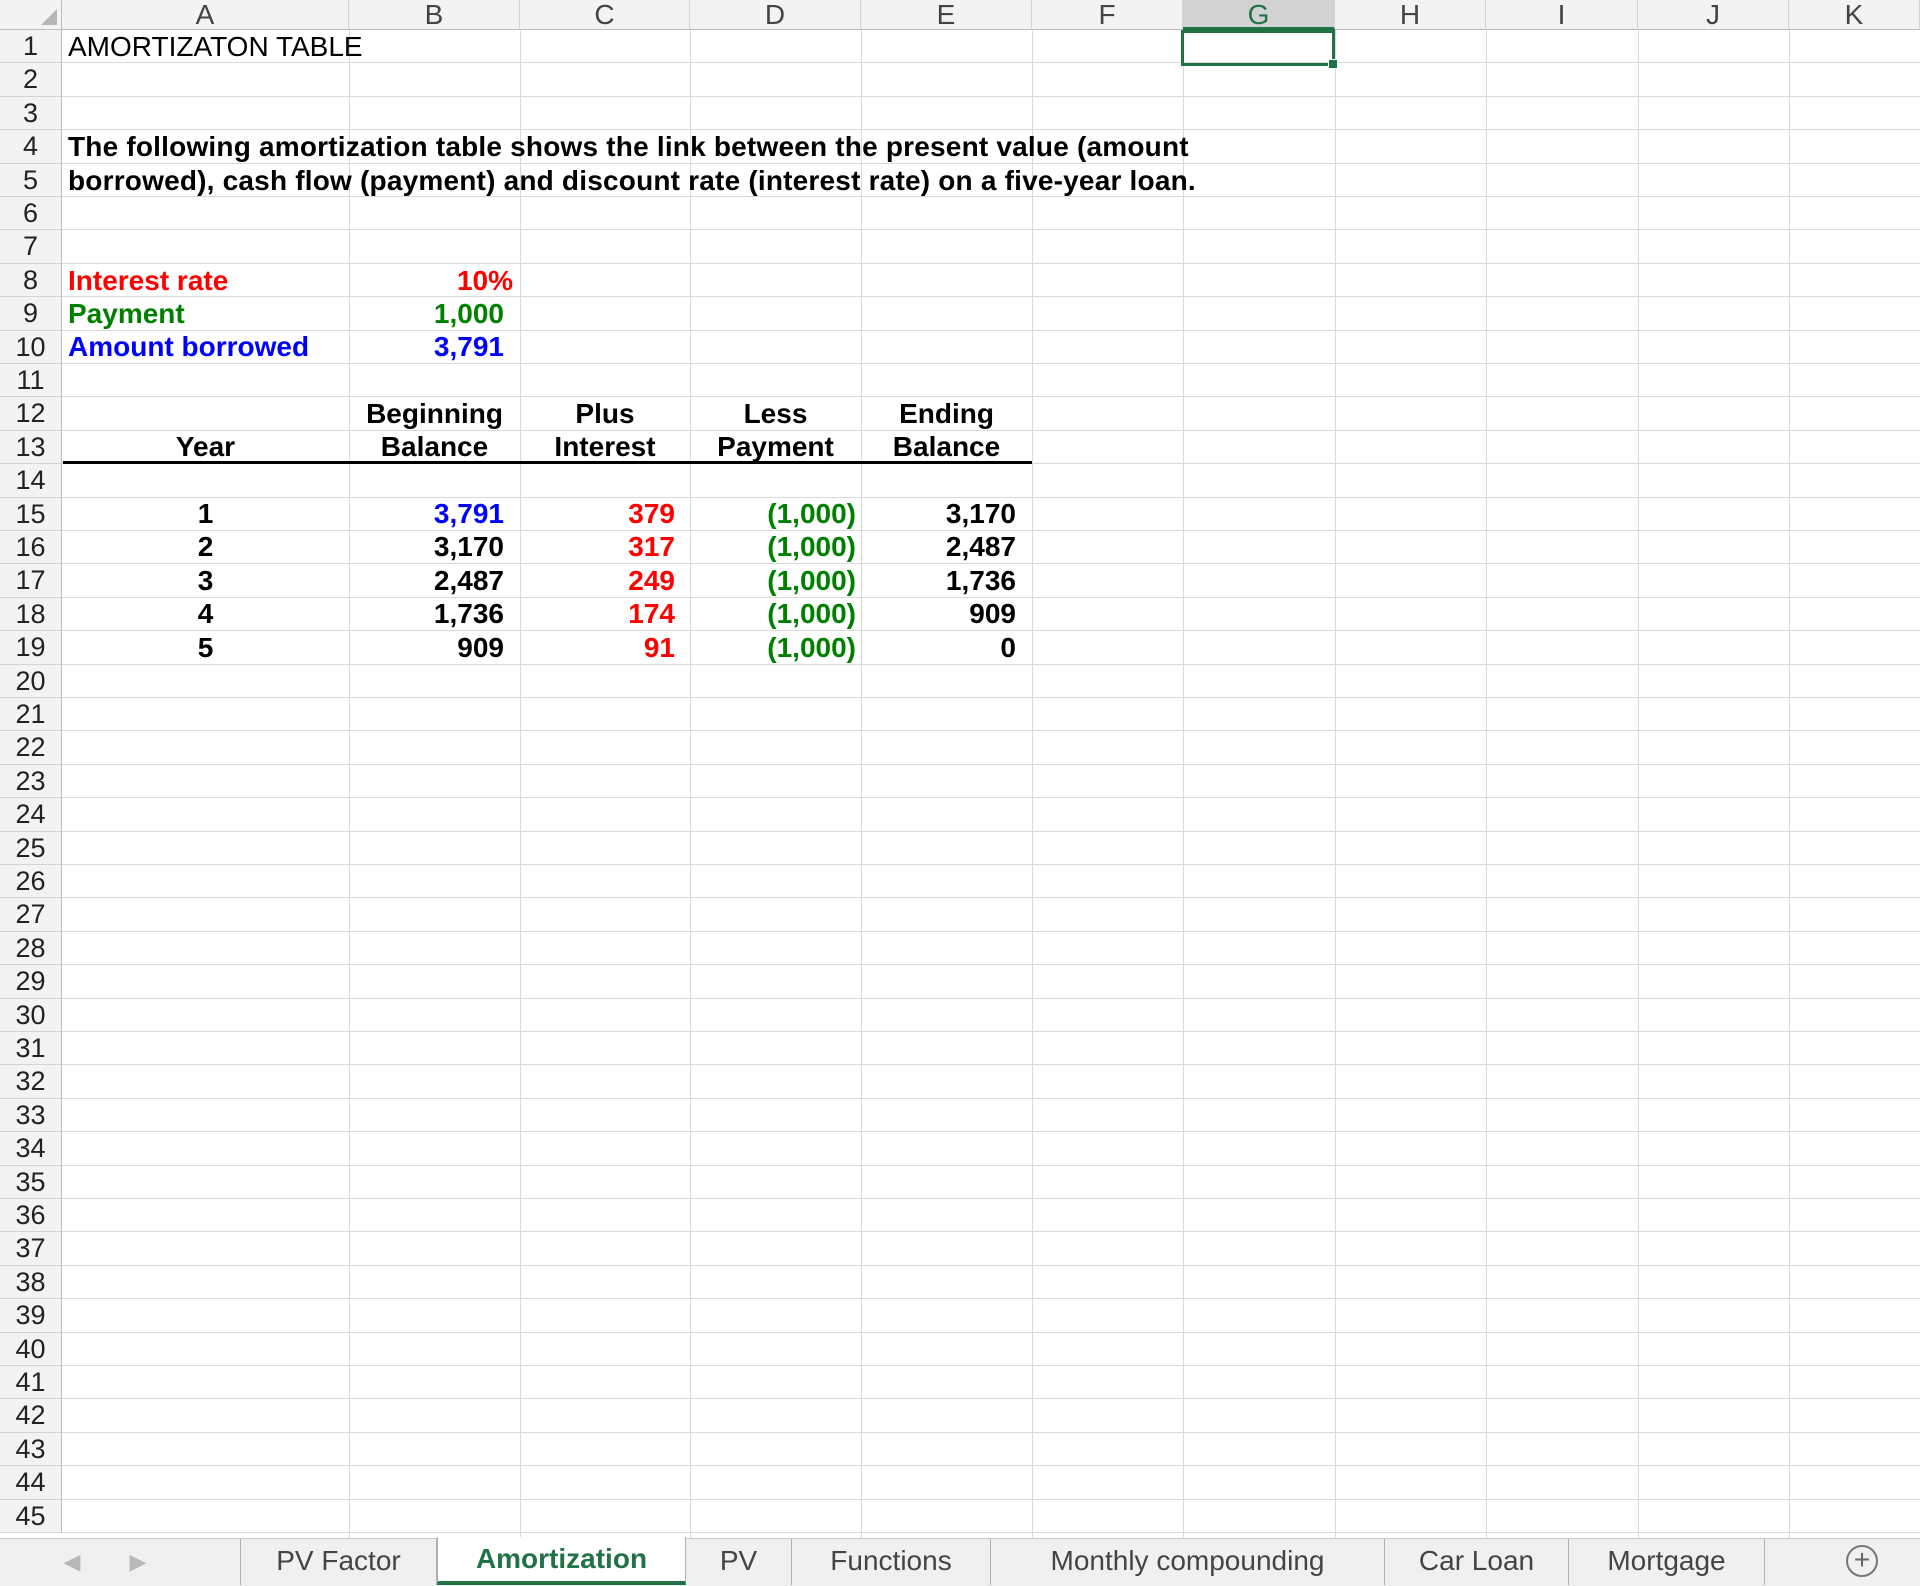 Image resolution: width=1920 pixels, height=1586 pixels. What do you see at coordinates (938, 580) in the screenshot?
I see `ending-balance-cell: 1,736` at bounding box center [938, 580].